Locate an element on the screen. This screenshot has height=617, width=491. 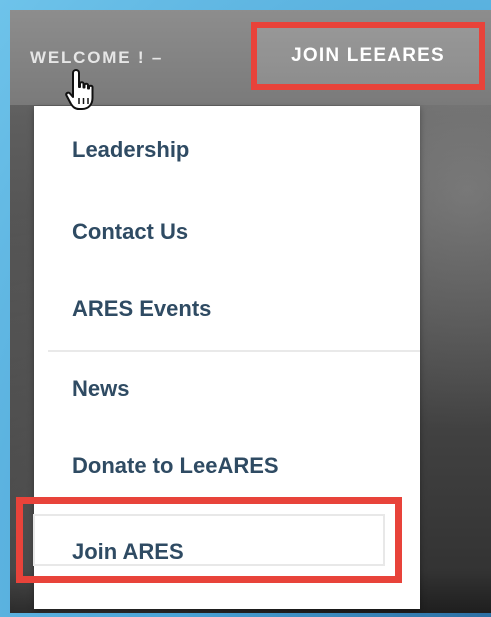
hand-pointer-icon is located at coordinates (79, 89).